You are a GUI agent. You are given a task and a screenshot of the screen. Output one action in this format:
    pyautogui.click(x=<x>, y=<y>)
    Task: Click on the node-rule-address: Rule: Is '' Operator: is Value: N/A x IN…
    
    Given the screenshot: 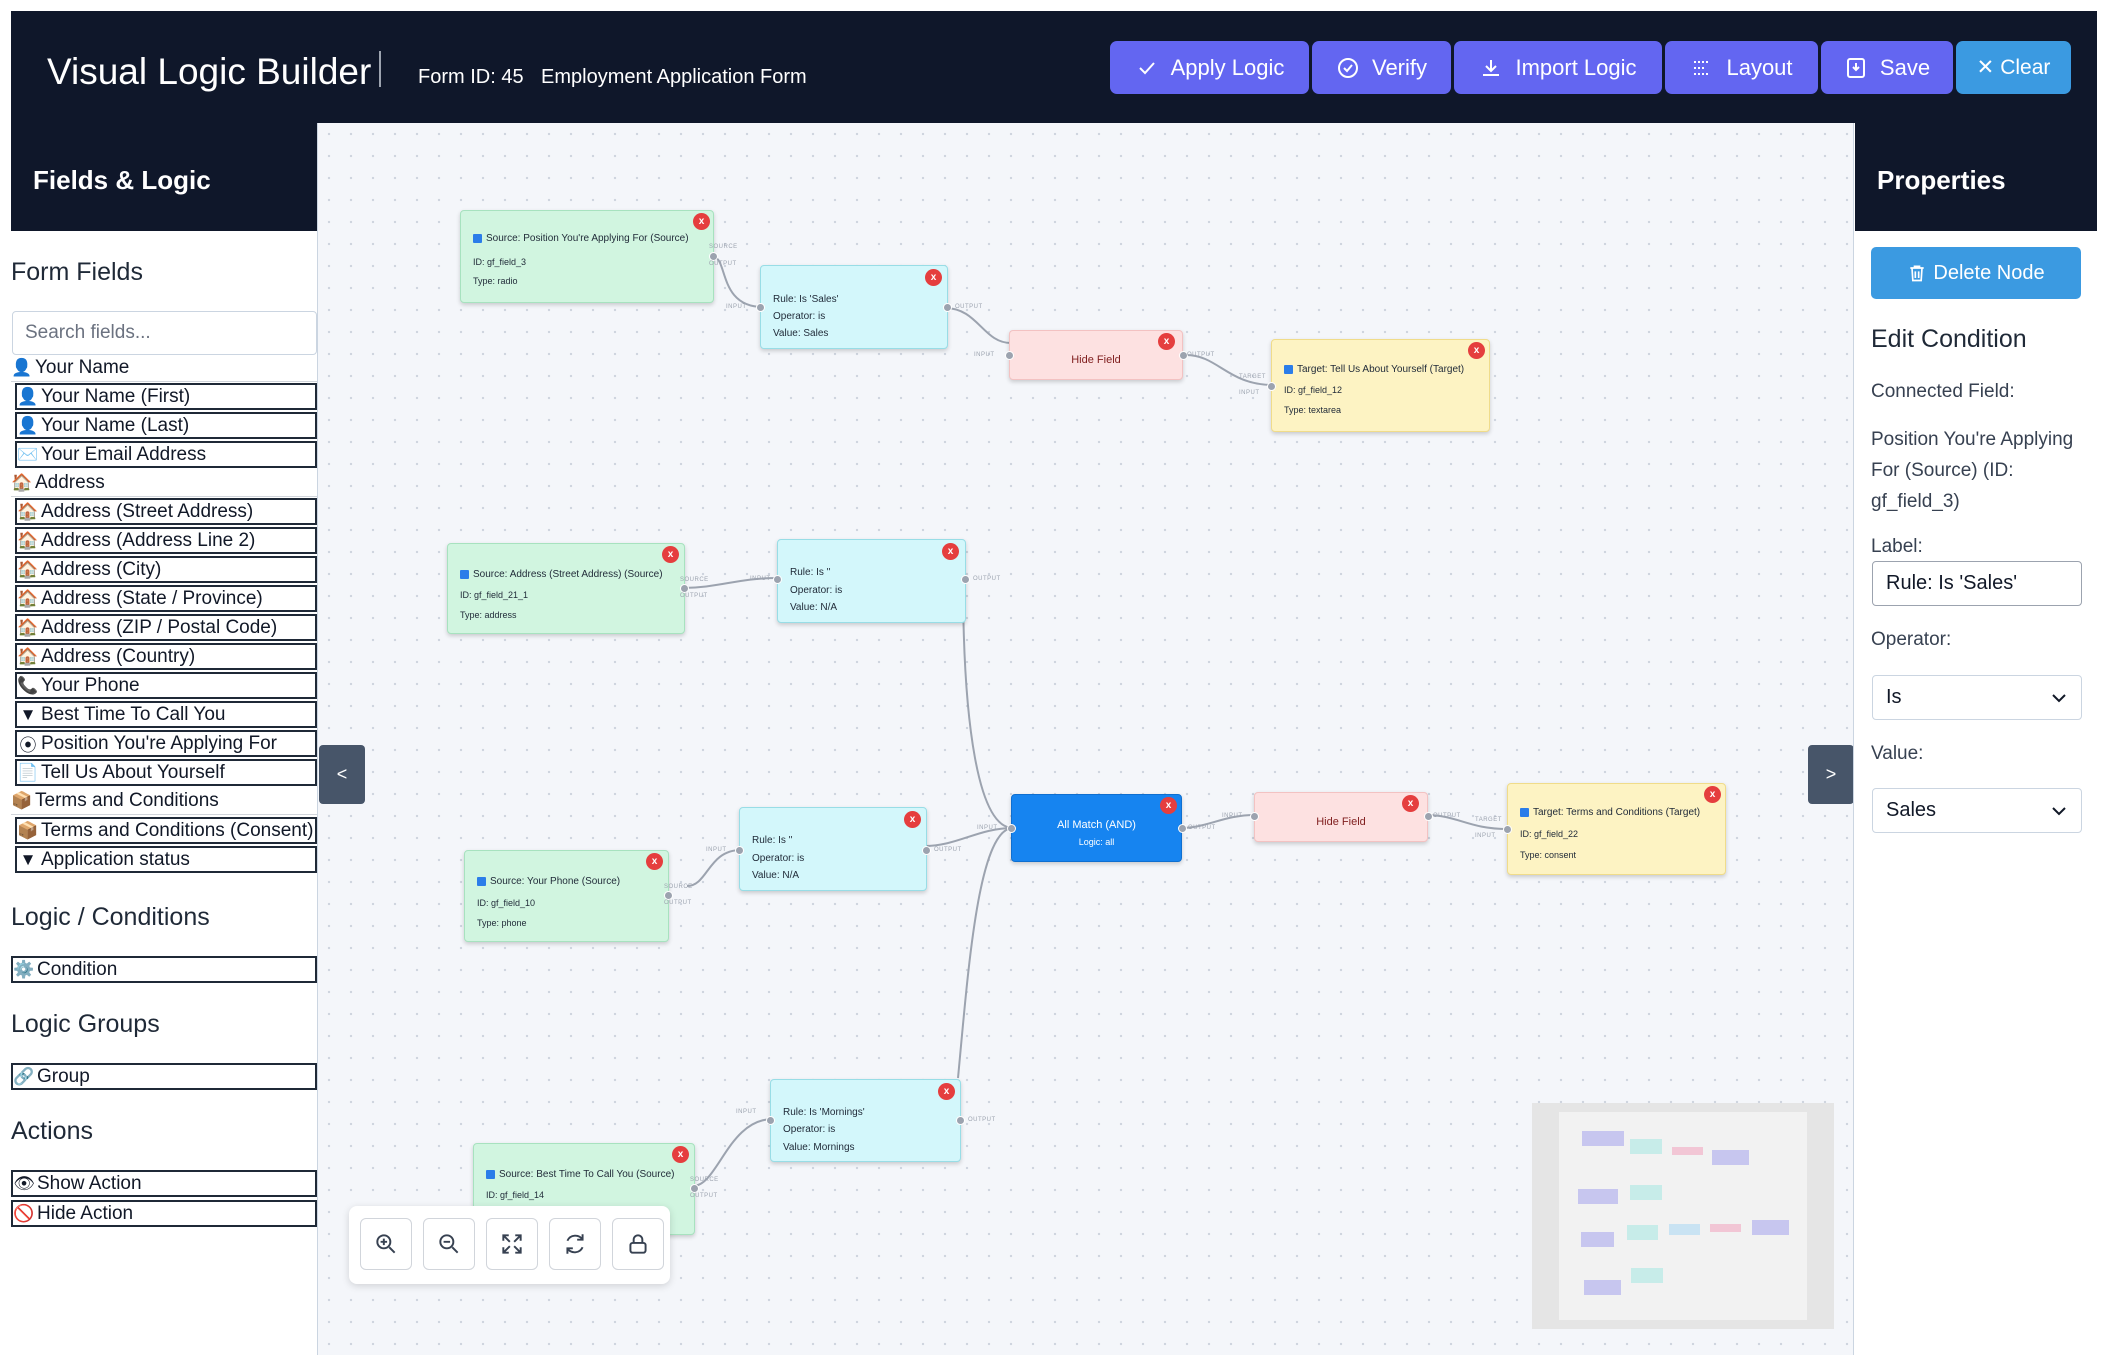 What is the action you would take?
    pyautogui.click(x=875, y=581)
    